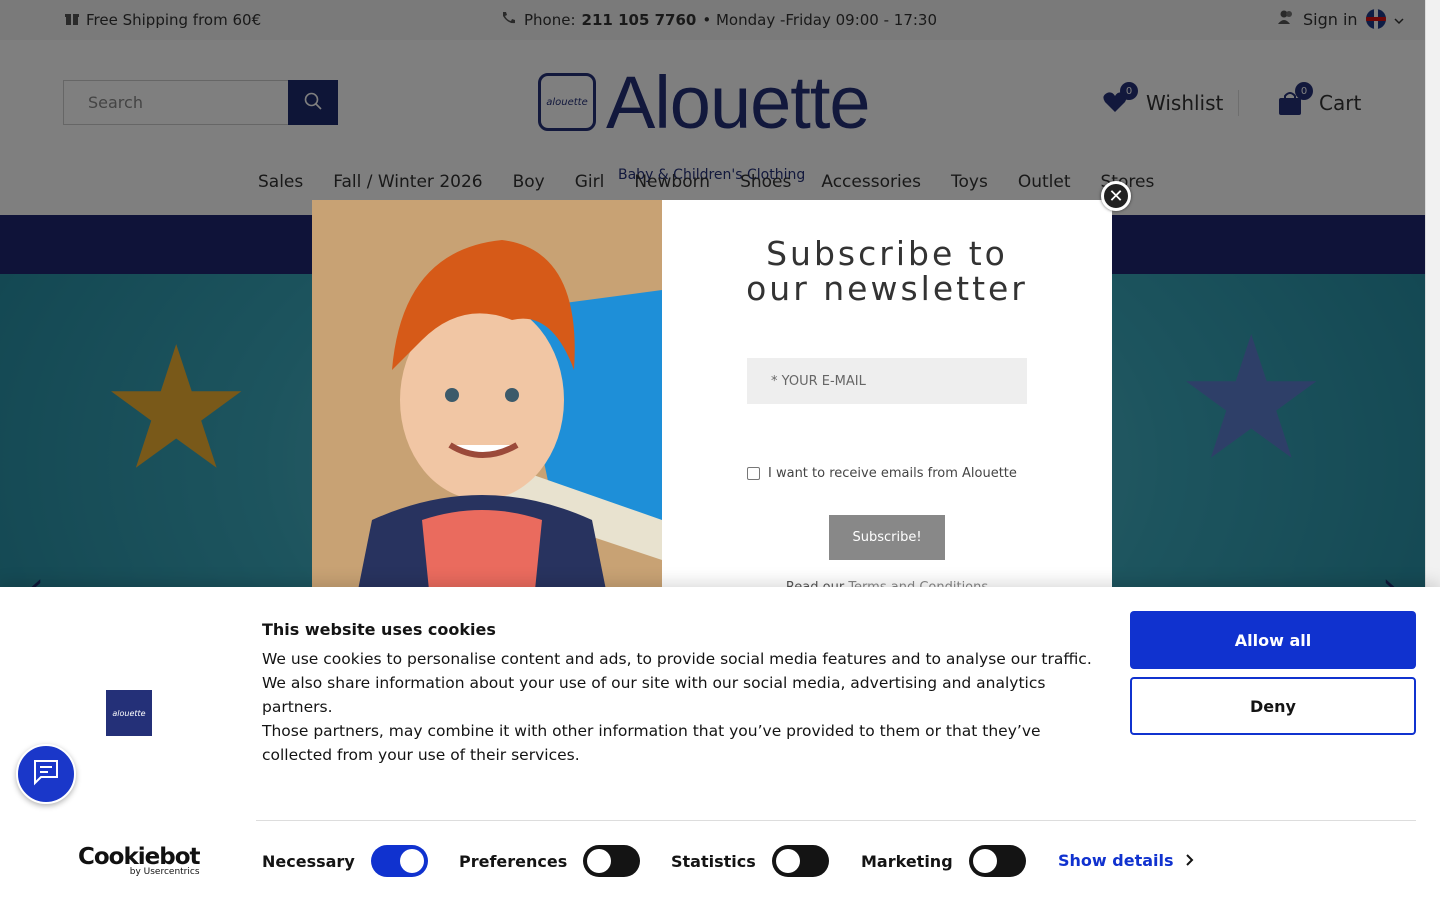  Describe the element at coordinates (487, 410) in the screenshot. I see `newsletter-photo` at that location.